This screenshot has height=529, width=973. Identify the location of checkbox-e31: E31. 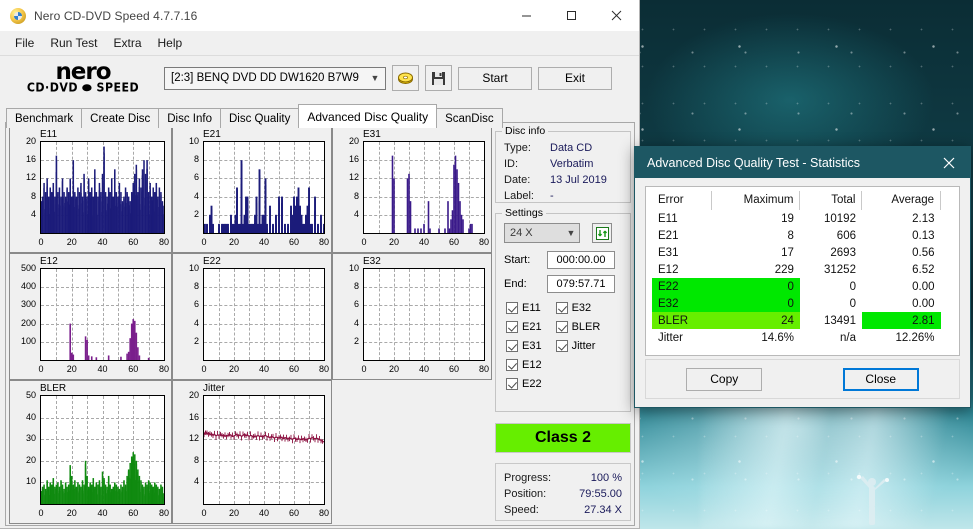
(524, 346).